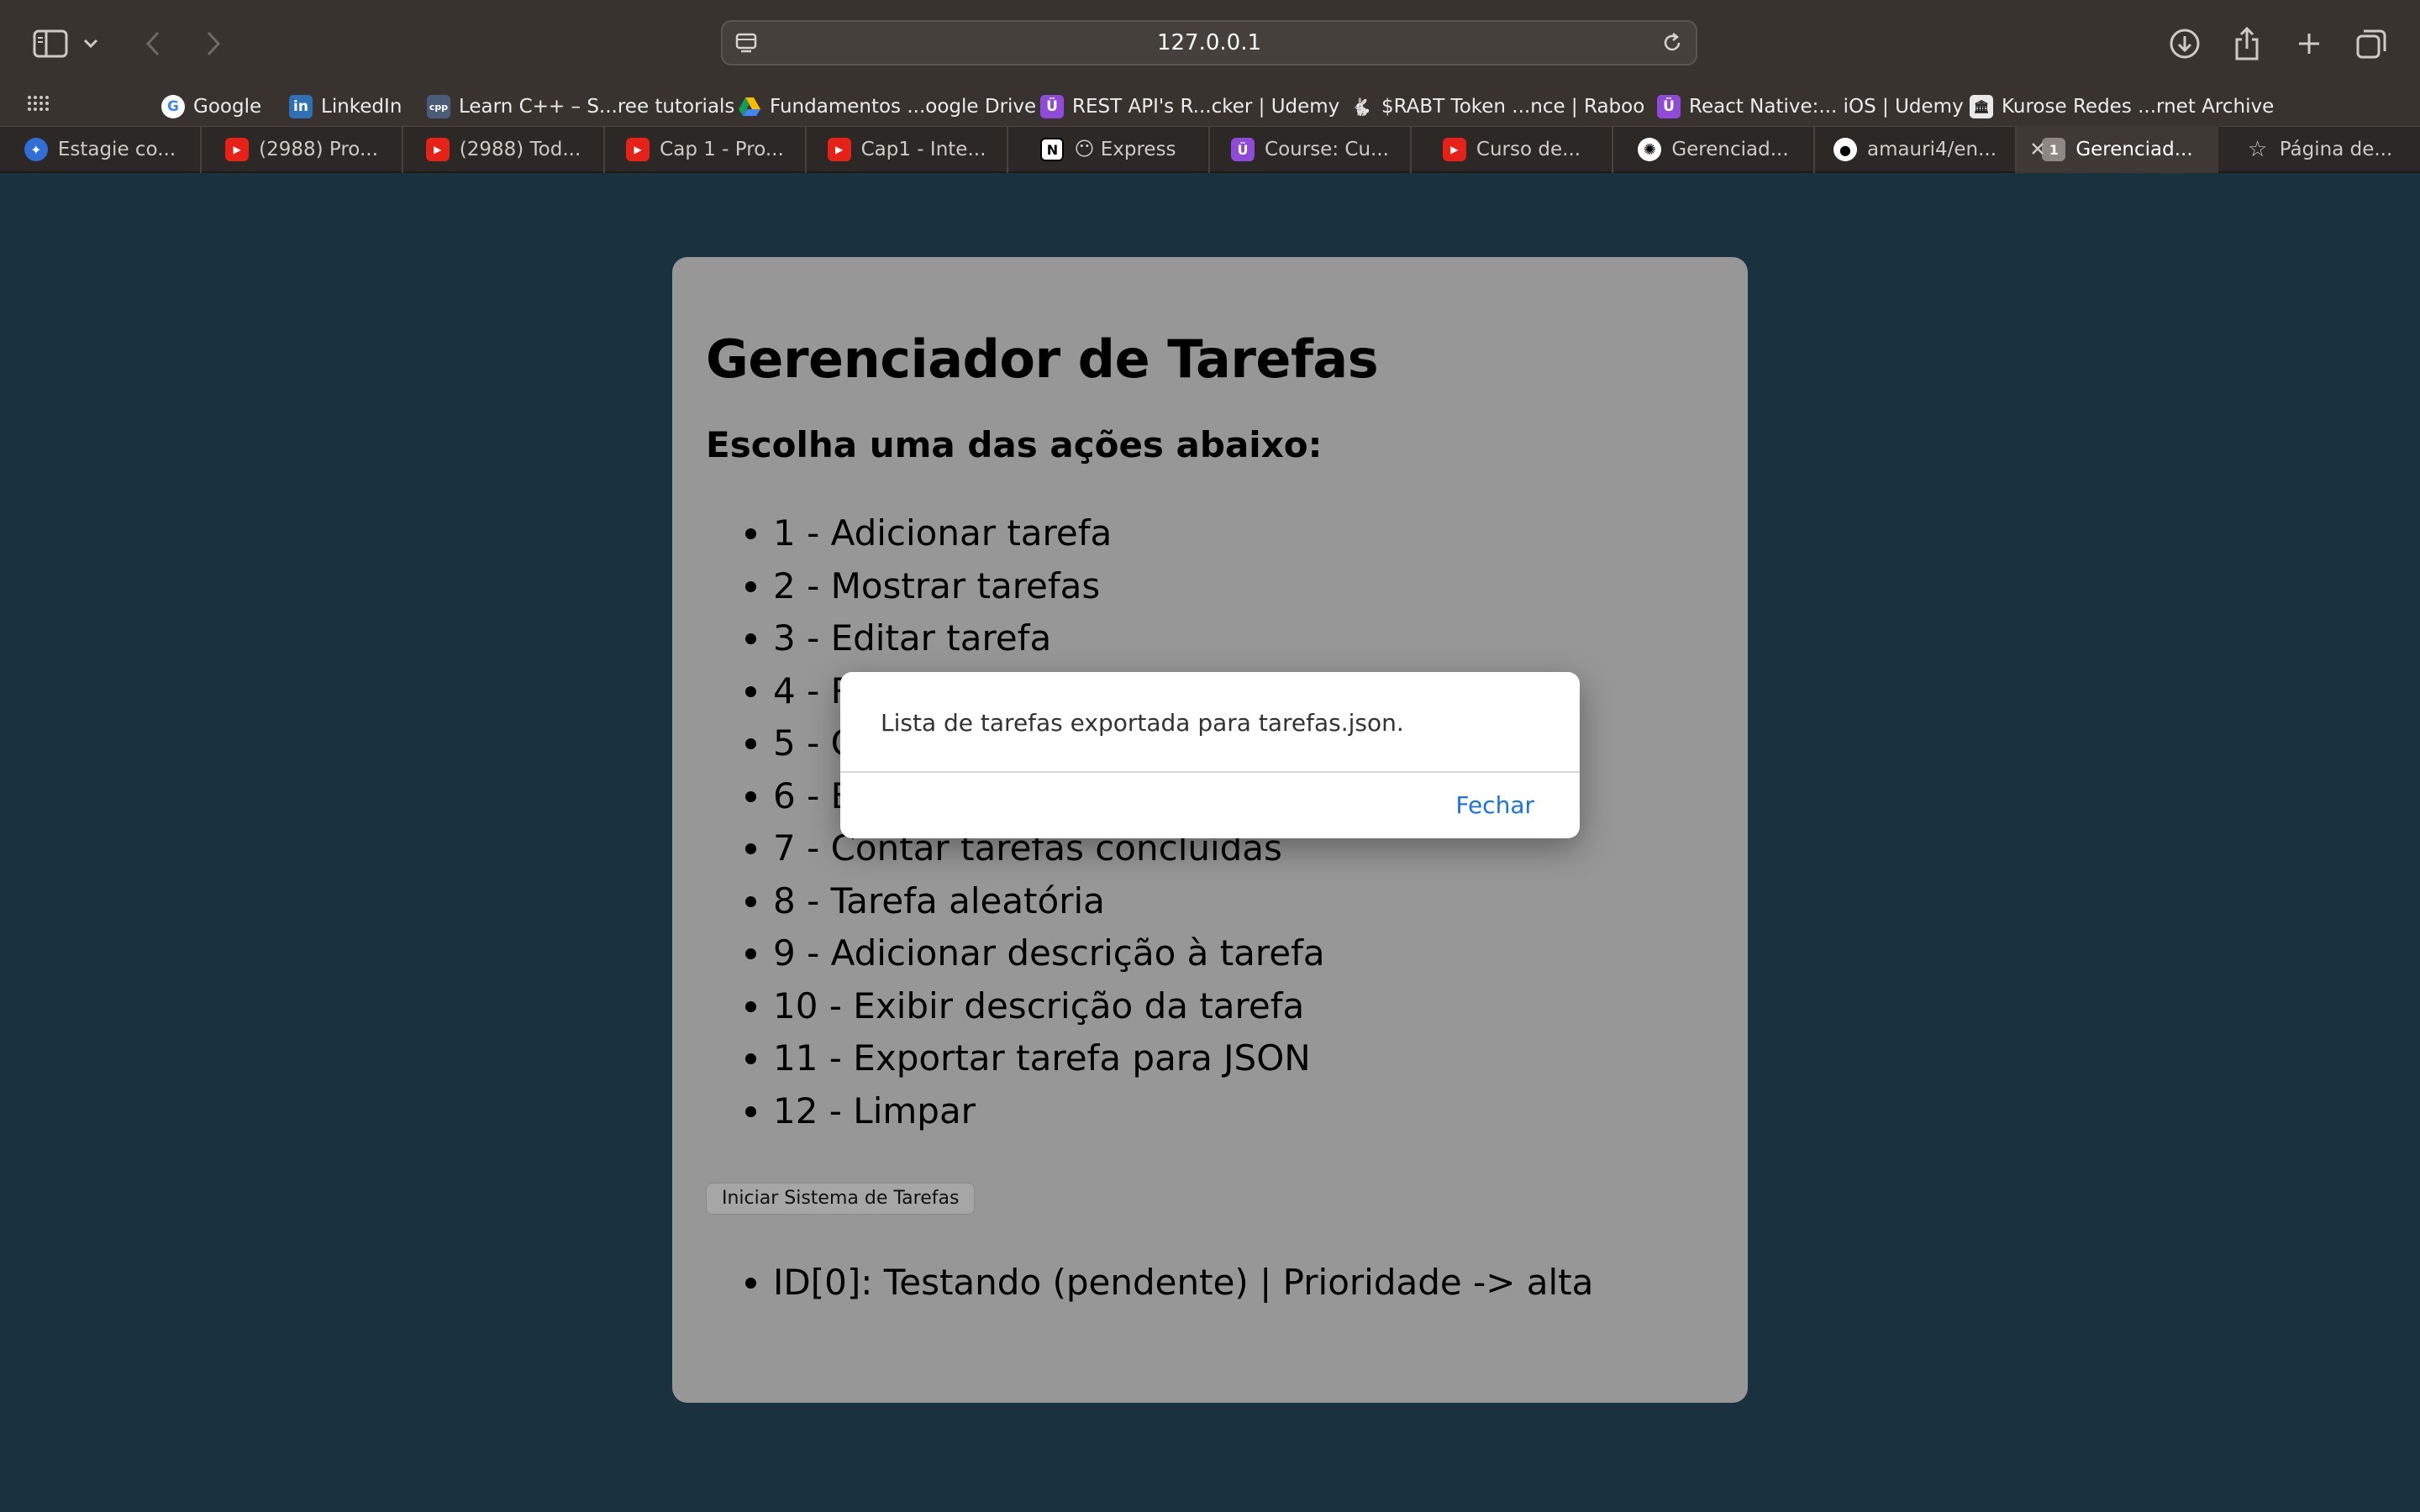 This screenshot has width=2420, height=1512. I want to click on reload-icon, so click(1672, 43).